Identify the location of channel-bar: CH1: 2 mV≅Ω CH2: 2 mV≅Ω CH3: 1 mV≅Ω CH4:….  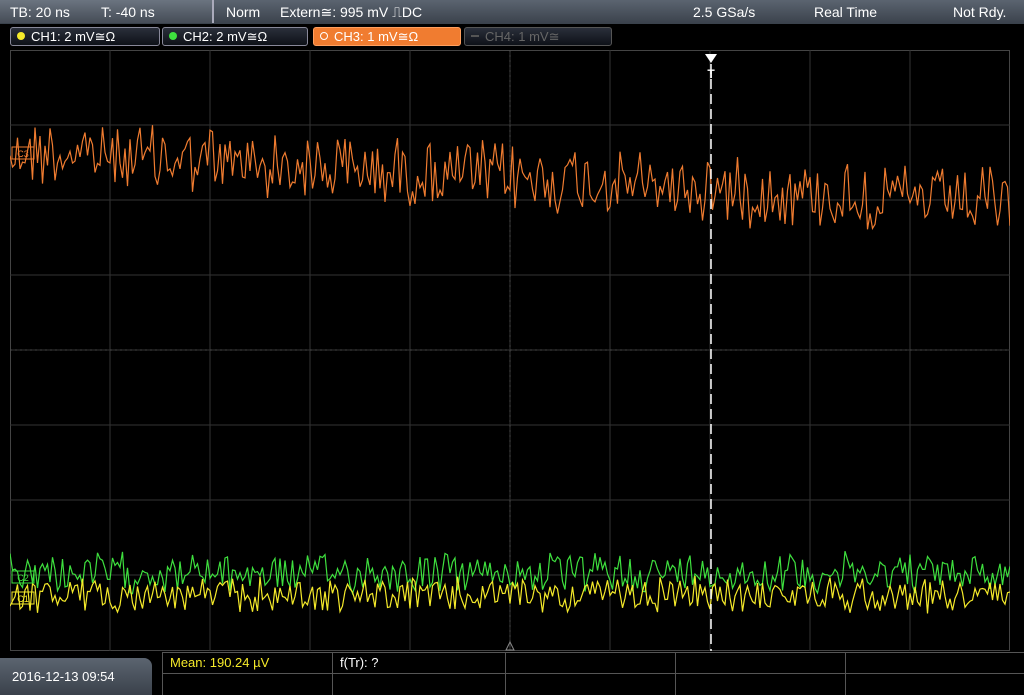
(512, 36).